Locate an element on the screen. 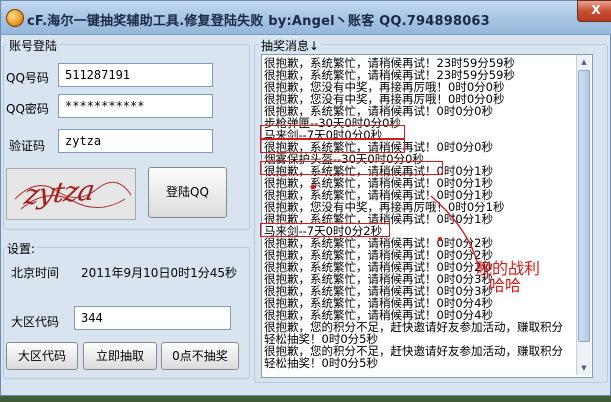 Image resolution: width=611 pixels, height=402 pixels. annotation-text-line2: 哈哈 is located at coordinates (505, 285).